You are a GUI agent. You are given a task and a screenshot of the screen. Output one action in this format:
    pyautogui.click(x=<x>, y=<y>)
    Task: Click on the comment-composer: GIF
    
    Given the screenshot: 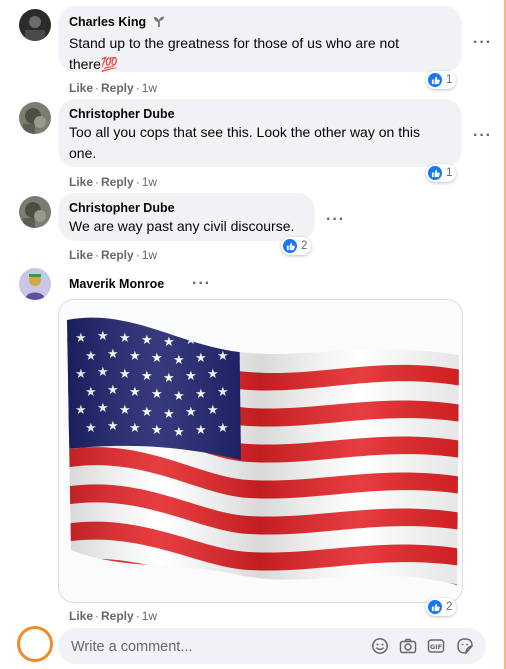 What is the action you would take?
    pyautogui.click(x=272, y=647)
    